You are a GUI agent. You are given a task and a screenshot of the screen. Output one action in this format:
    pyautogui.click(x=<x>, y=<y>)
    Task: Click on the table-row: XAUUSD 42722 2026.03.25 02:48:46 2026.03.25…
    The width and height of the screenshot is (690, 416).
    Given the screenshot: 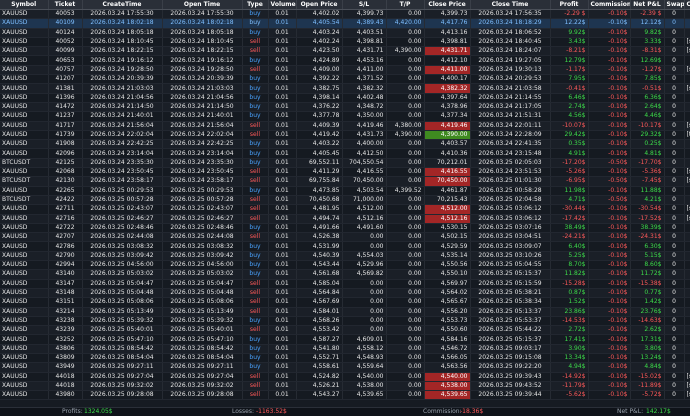 What is the action you would take?
    pyautogui.click(x=345, y=228)
    